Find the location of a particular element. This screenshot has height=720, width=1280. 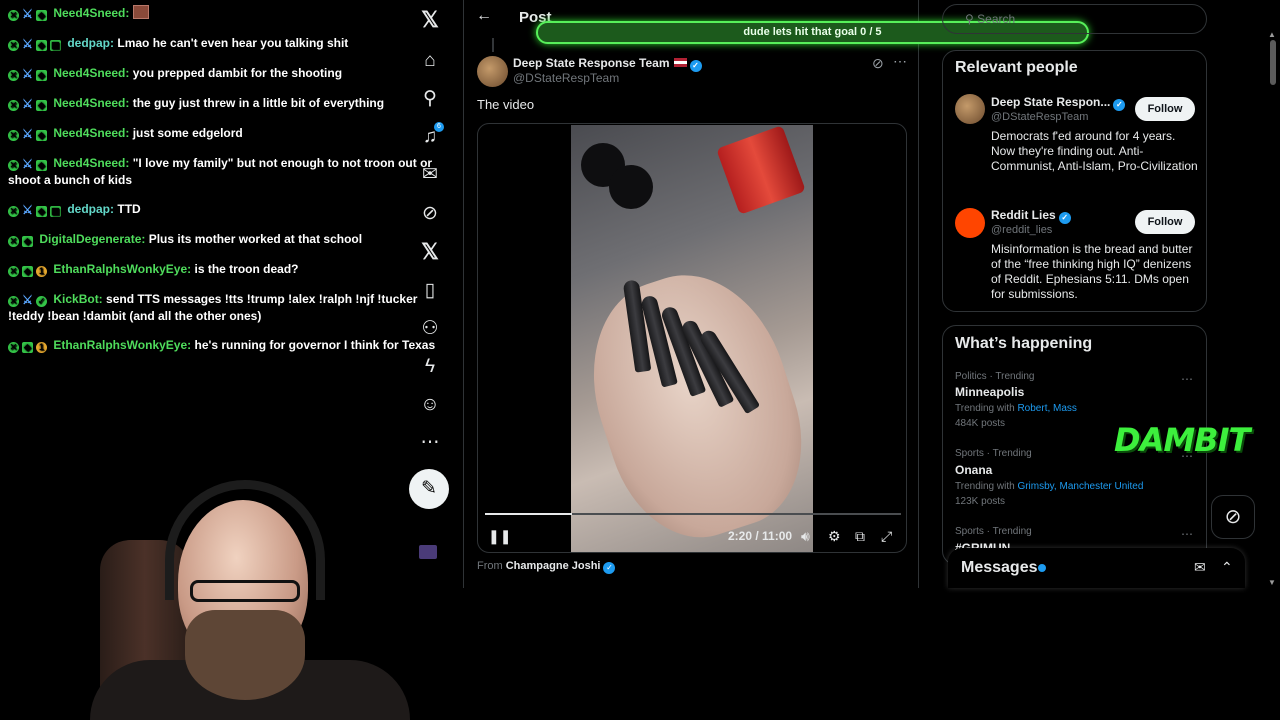

person-name-row: Reddit Lies ✓ is located at coordinates (1031, 216).